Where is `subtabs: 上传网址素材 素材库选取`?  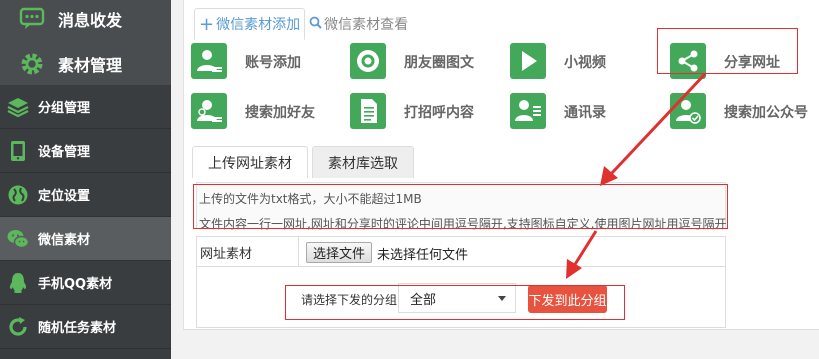
subtabs: 上传网址素材 素材库选取 is located at coordinates (305, 162).